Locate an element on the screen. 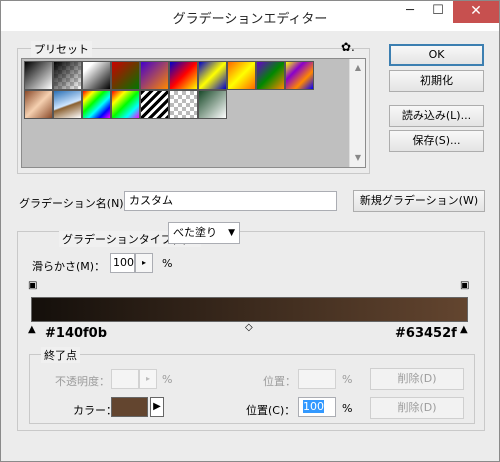 The image size is (500, 462). stops-label: 終了点 is located at coordinates (60, 355).